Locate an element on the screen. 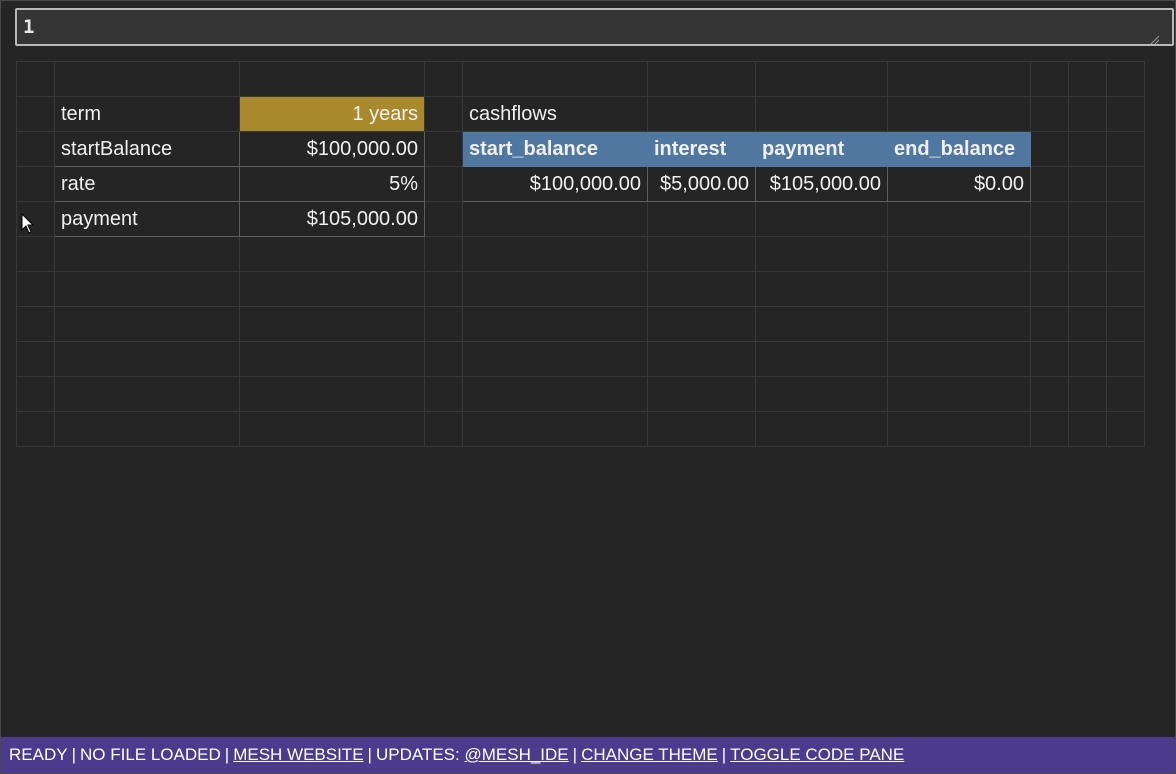  toggle-code-pane-link: TOGGLE CODE PANE is located at coordinates (817, 754).